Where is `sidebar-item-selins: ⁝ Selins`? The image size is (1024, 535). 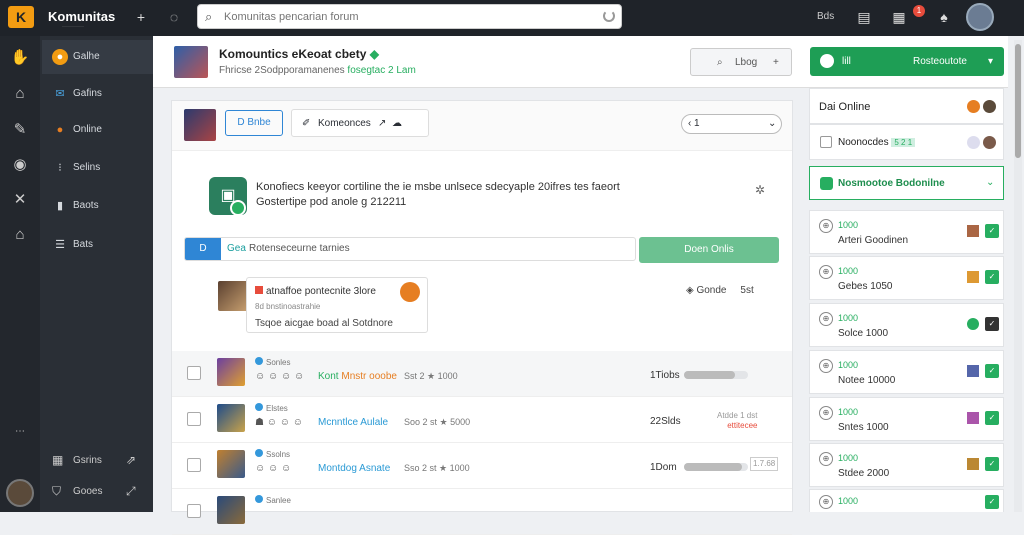
sidebar-item-selins: ⁝ Selins is located at coordinates (97, 168).